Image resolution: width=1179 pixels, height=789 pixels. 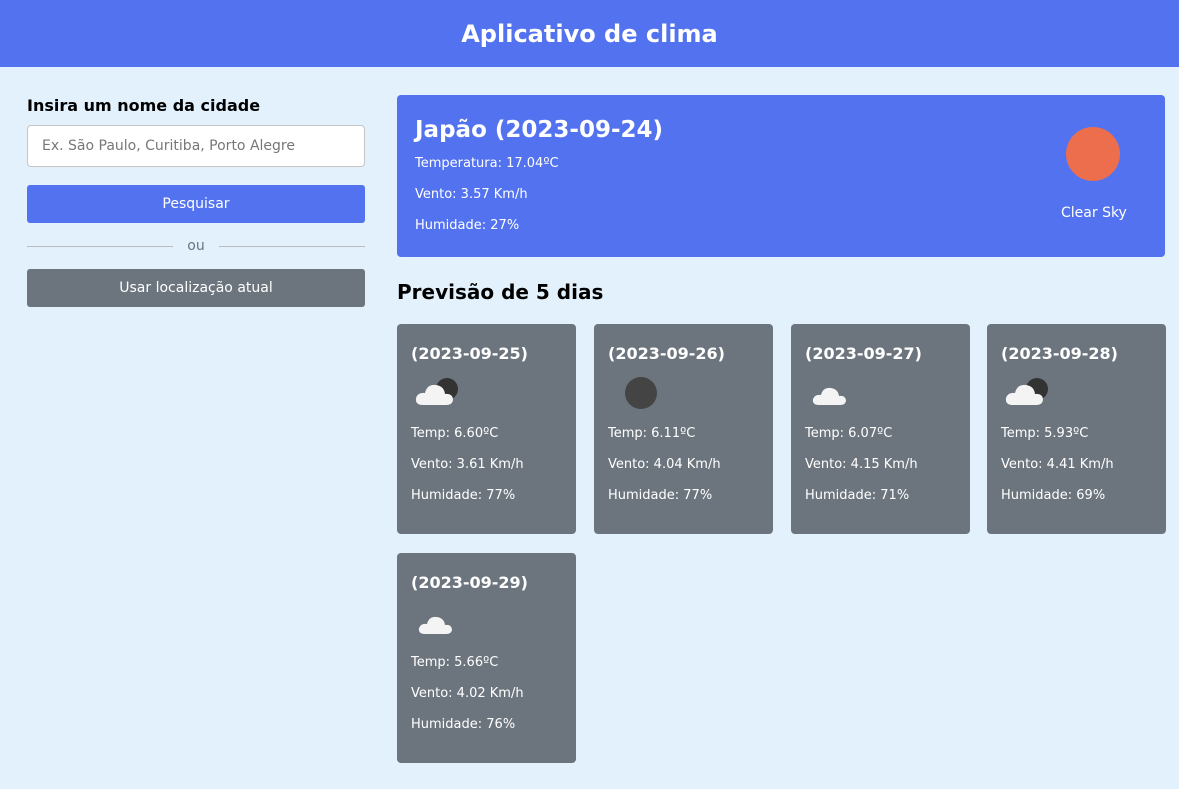 I want to click on forecast-wind: Vento: 4.04 Km/h, so click(x=664, y=464).